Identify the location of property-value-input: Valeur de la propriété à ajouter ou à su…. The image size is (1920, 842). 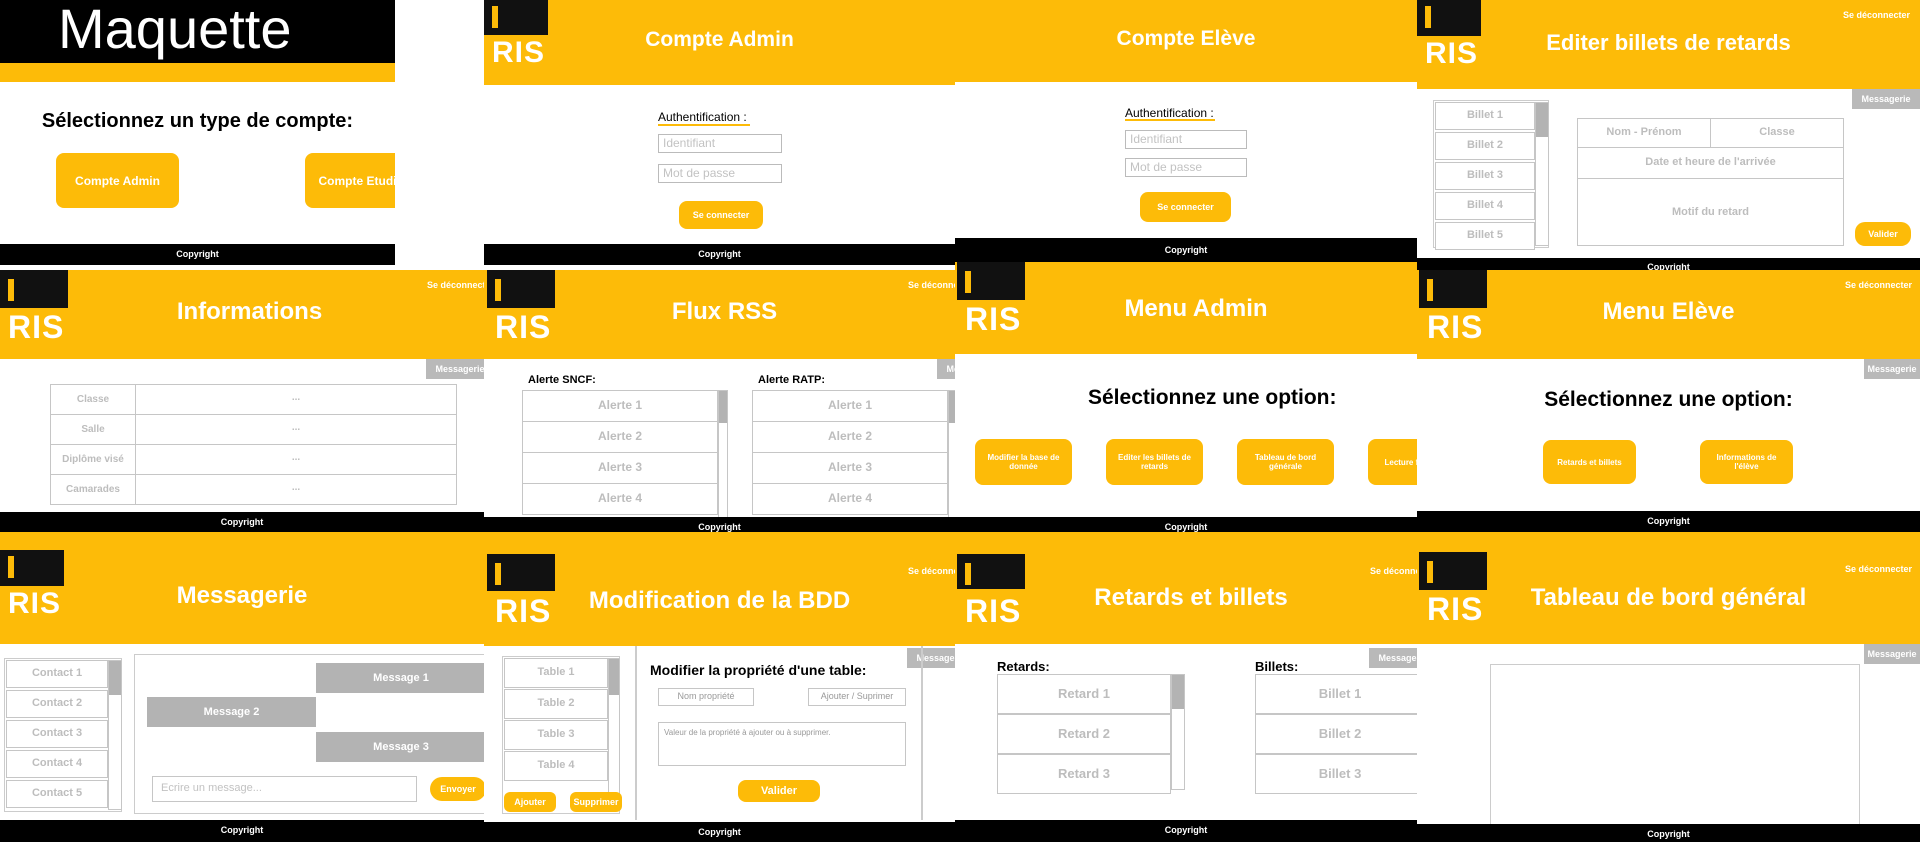
(782, 744).